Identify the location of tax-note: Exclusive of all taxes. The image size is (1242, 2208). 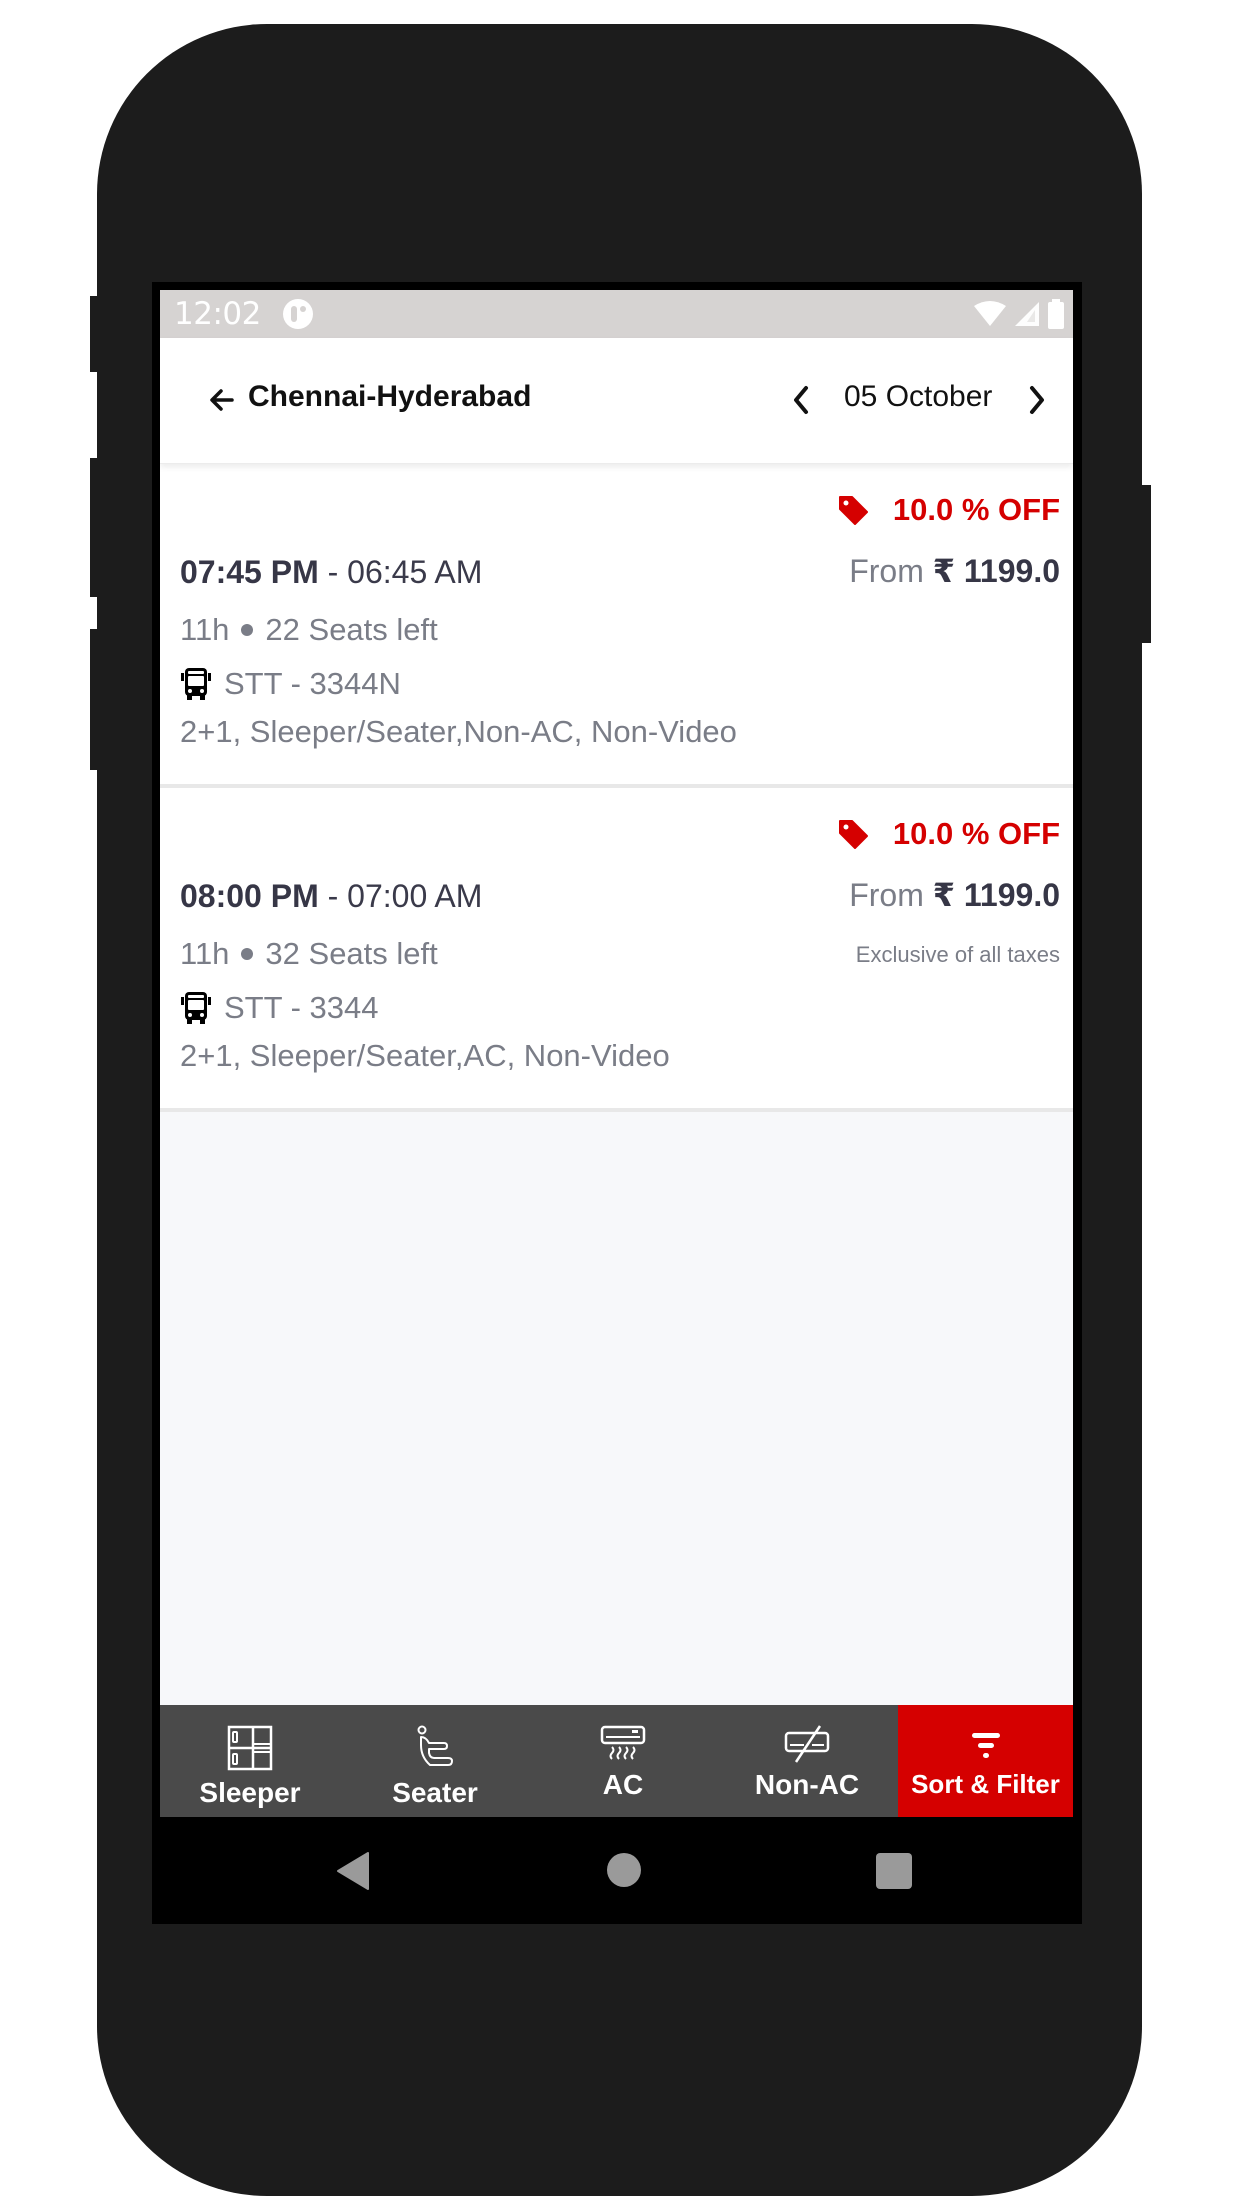
(957, 954).